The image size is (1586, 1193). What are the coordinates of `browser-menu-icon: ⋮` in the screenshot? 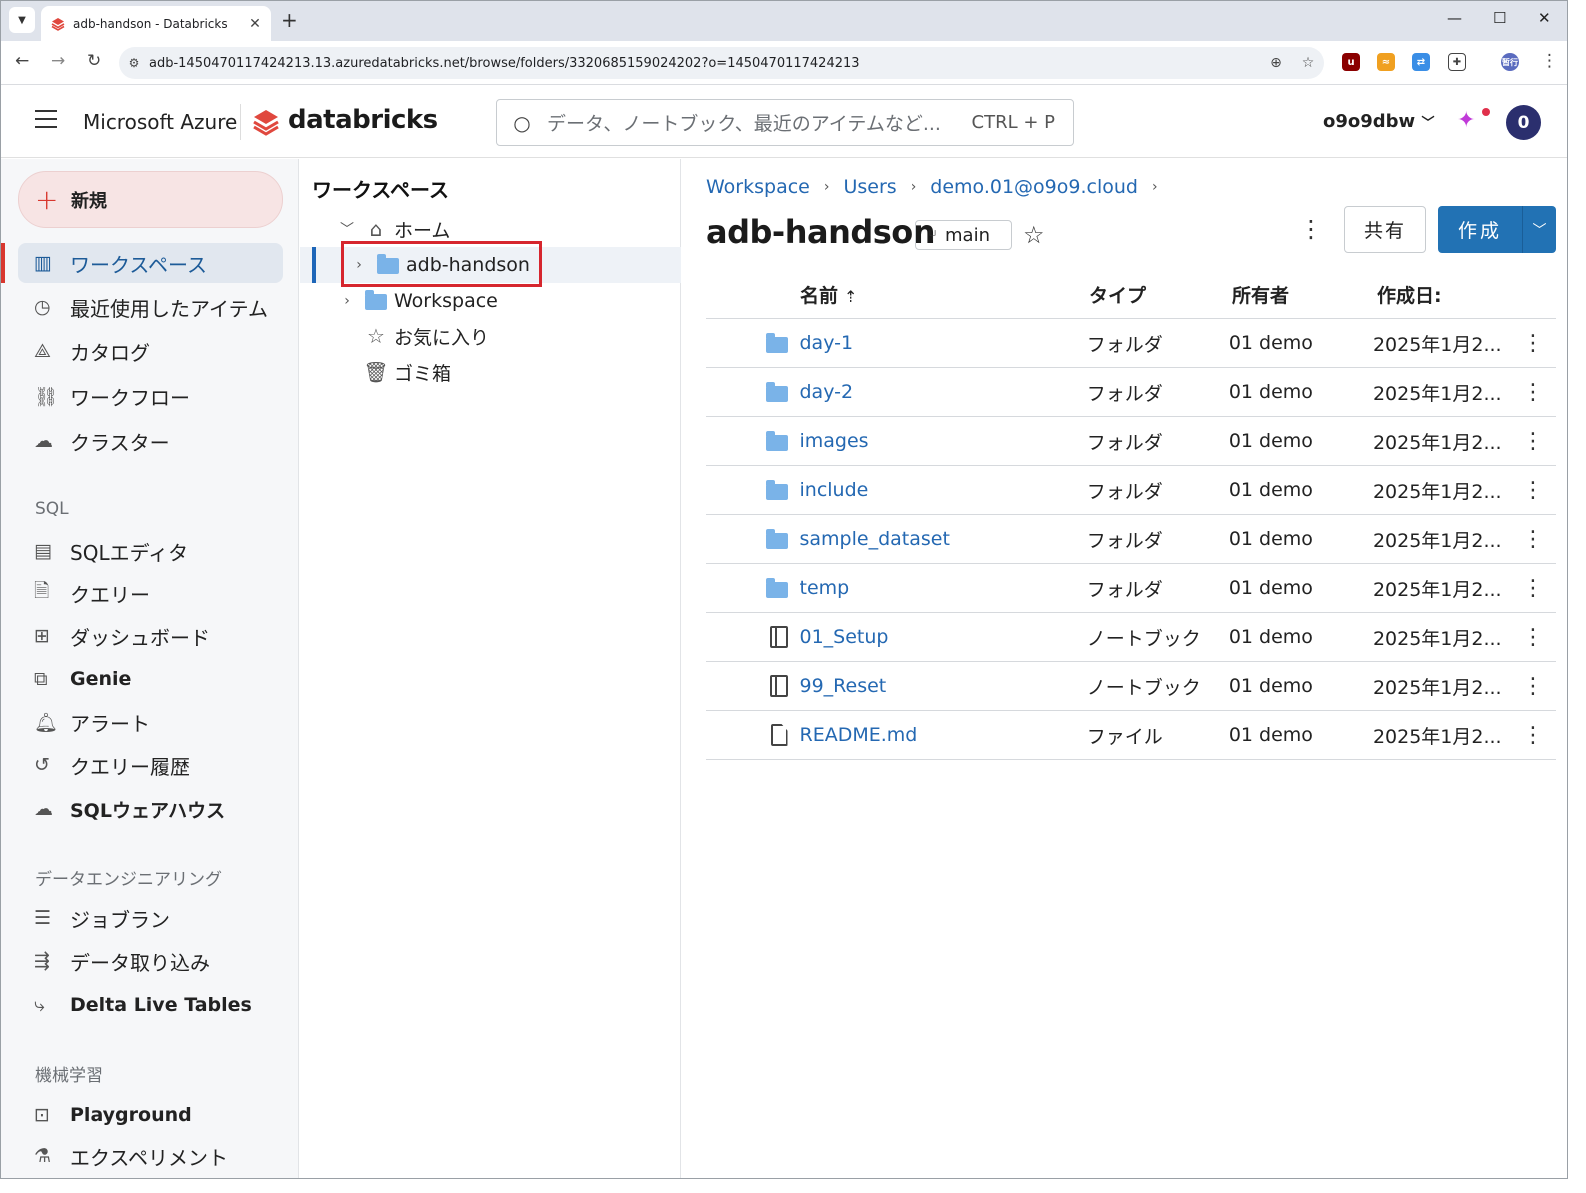 It's located at (1549, 61).